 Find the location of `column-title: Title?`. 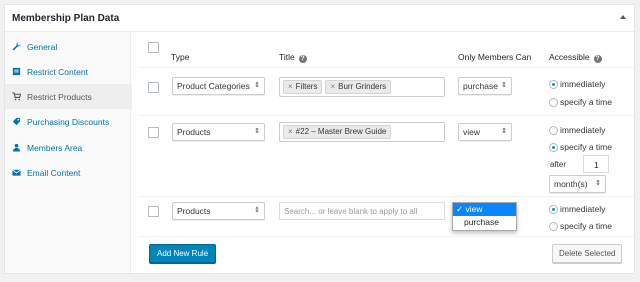

column-title: Title? is located at coordinates (293, 57).